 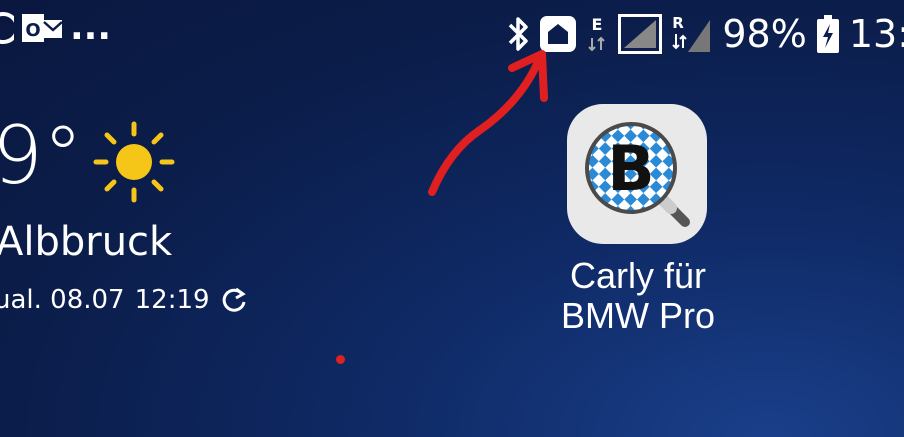 I want to click on app-label-line2: BMW Pro, so click(x=637, y=316).